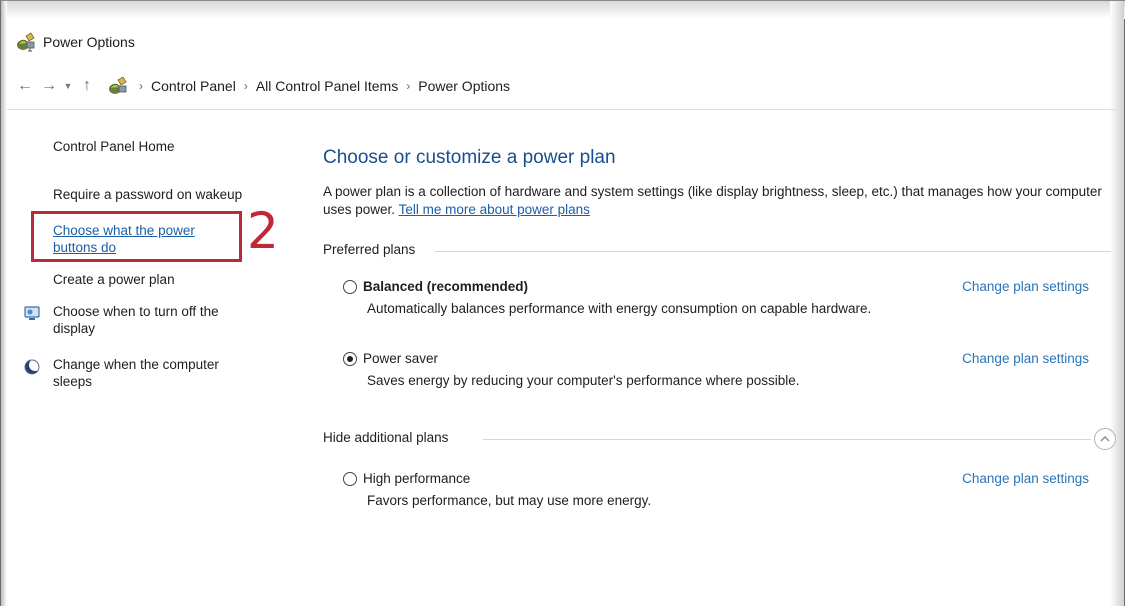  What do you see at coordinates (562, 109) in the screenshot?
I see `navigation-divider` at bounding box center [562, 109].